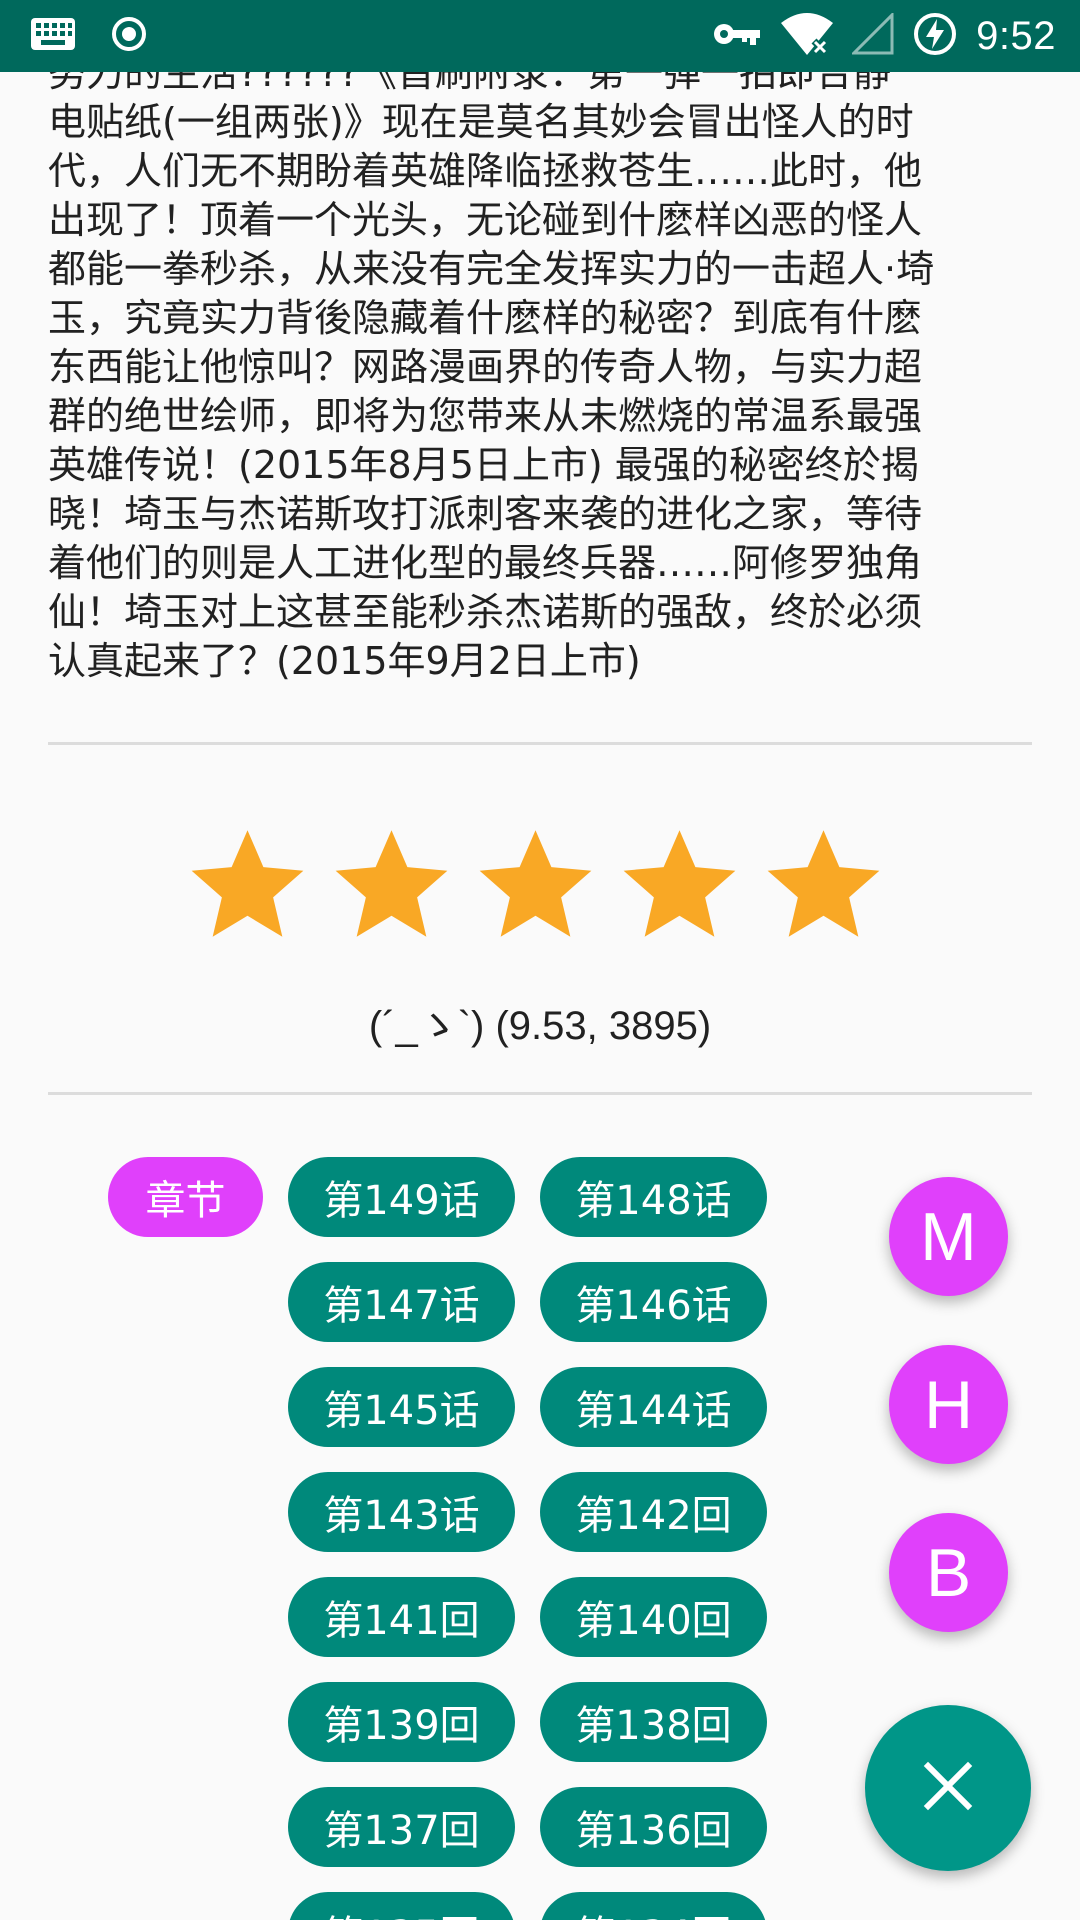  What do you see at coordinates (401, 1617) in the screenshot?
I see `chapter-button: 第141回` at bounding box center [401, 1617].